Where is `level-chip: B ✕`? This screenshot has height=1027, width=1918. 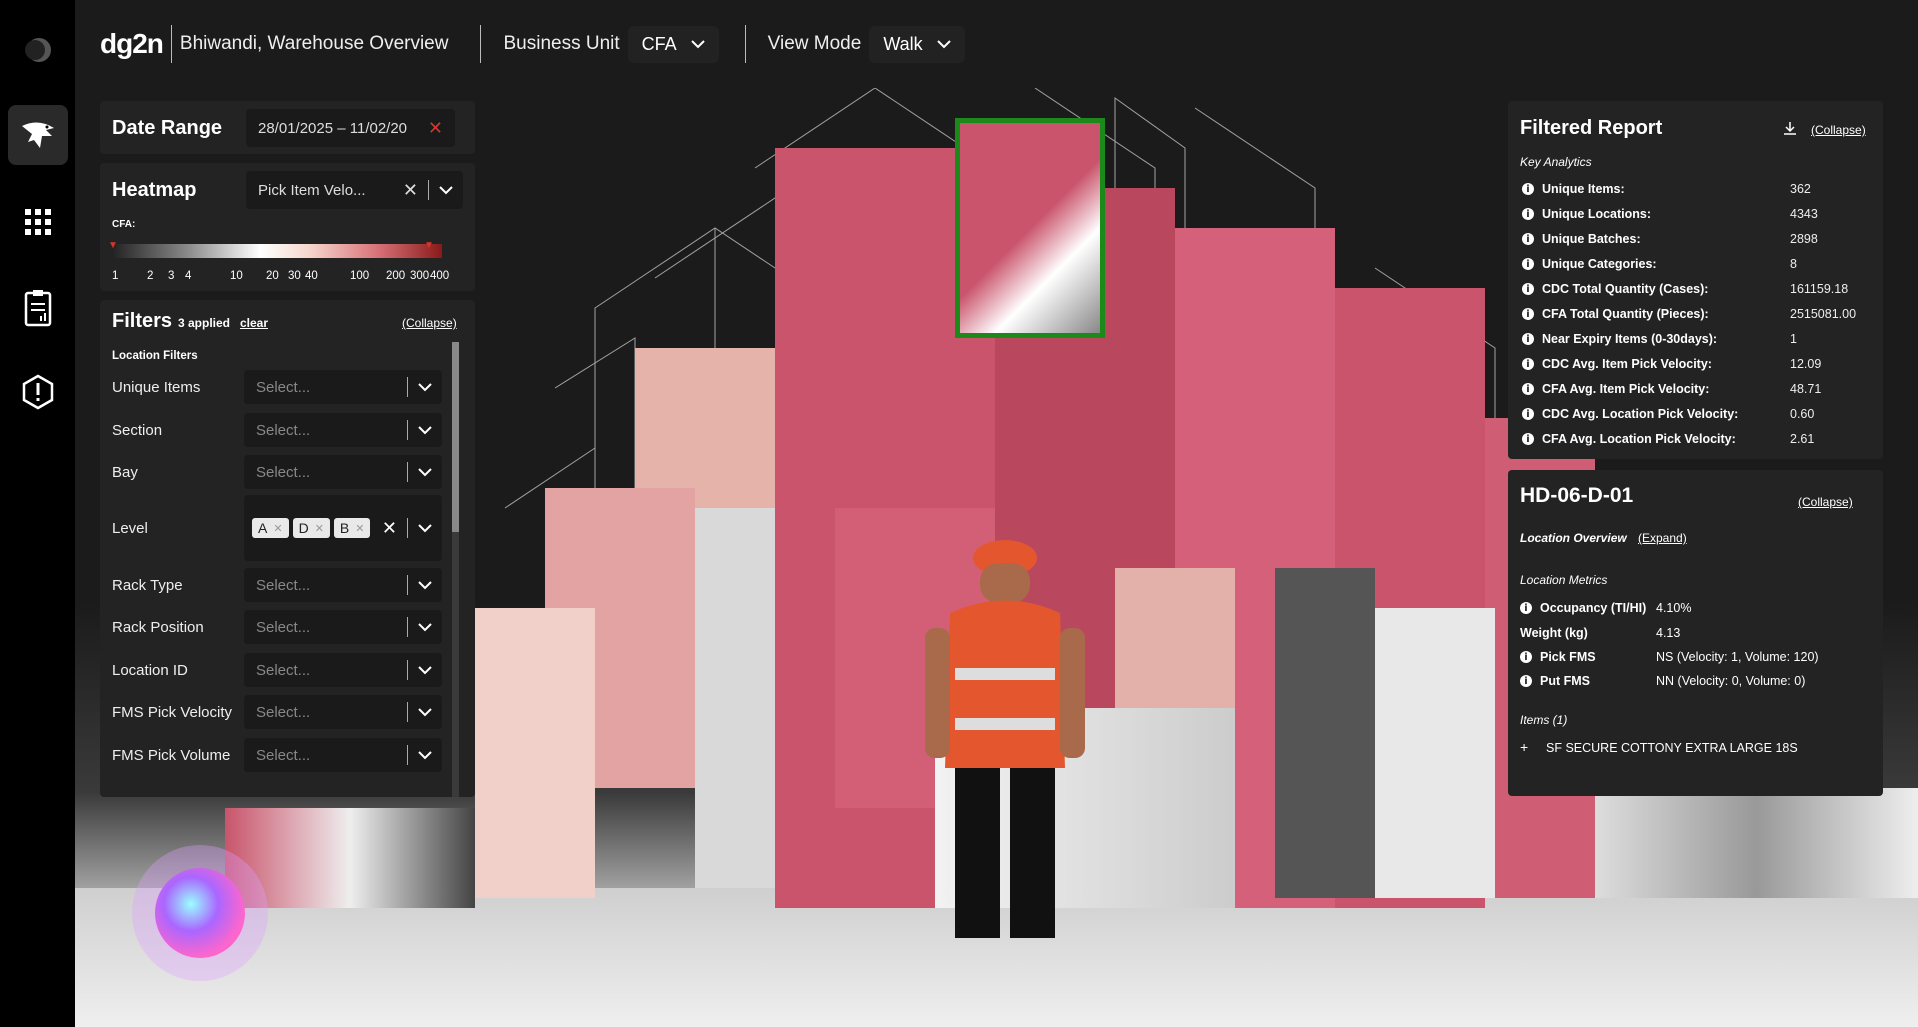
level-chip: B ✕ is located at coordinates (352, 528).